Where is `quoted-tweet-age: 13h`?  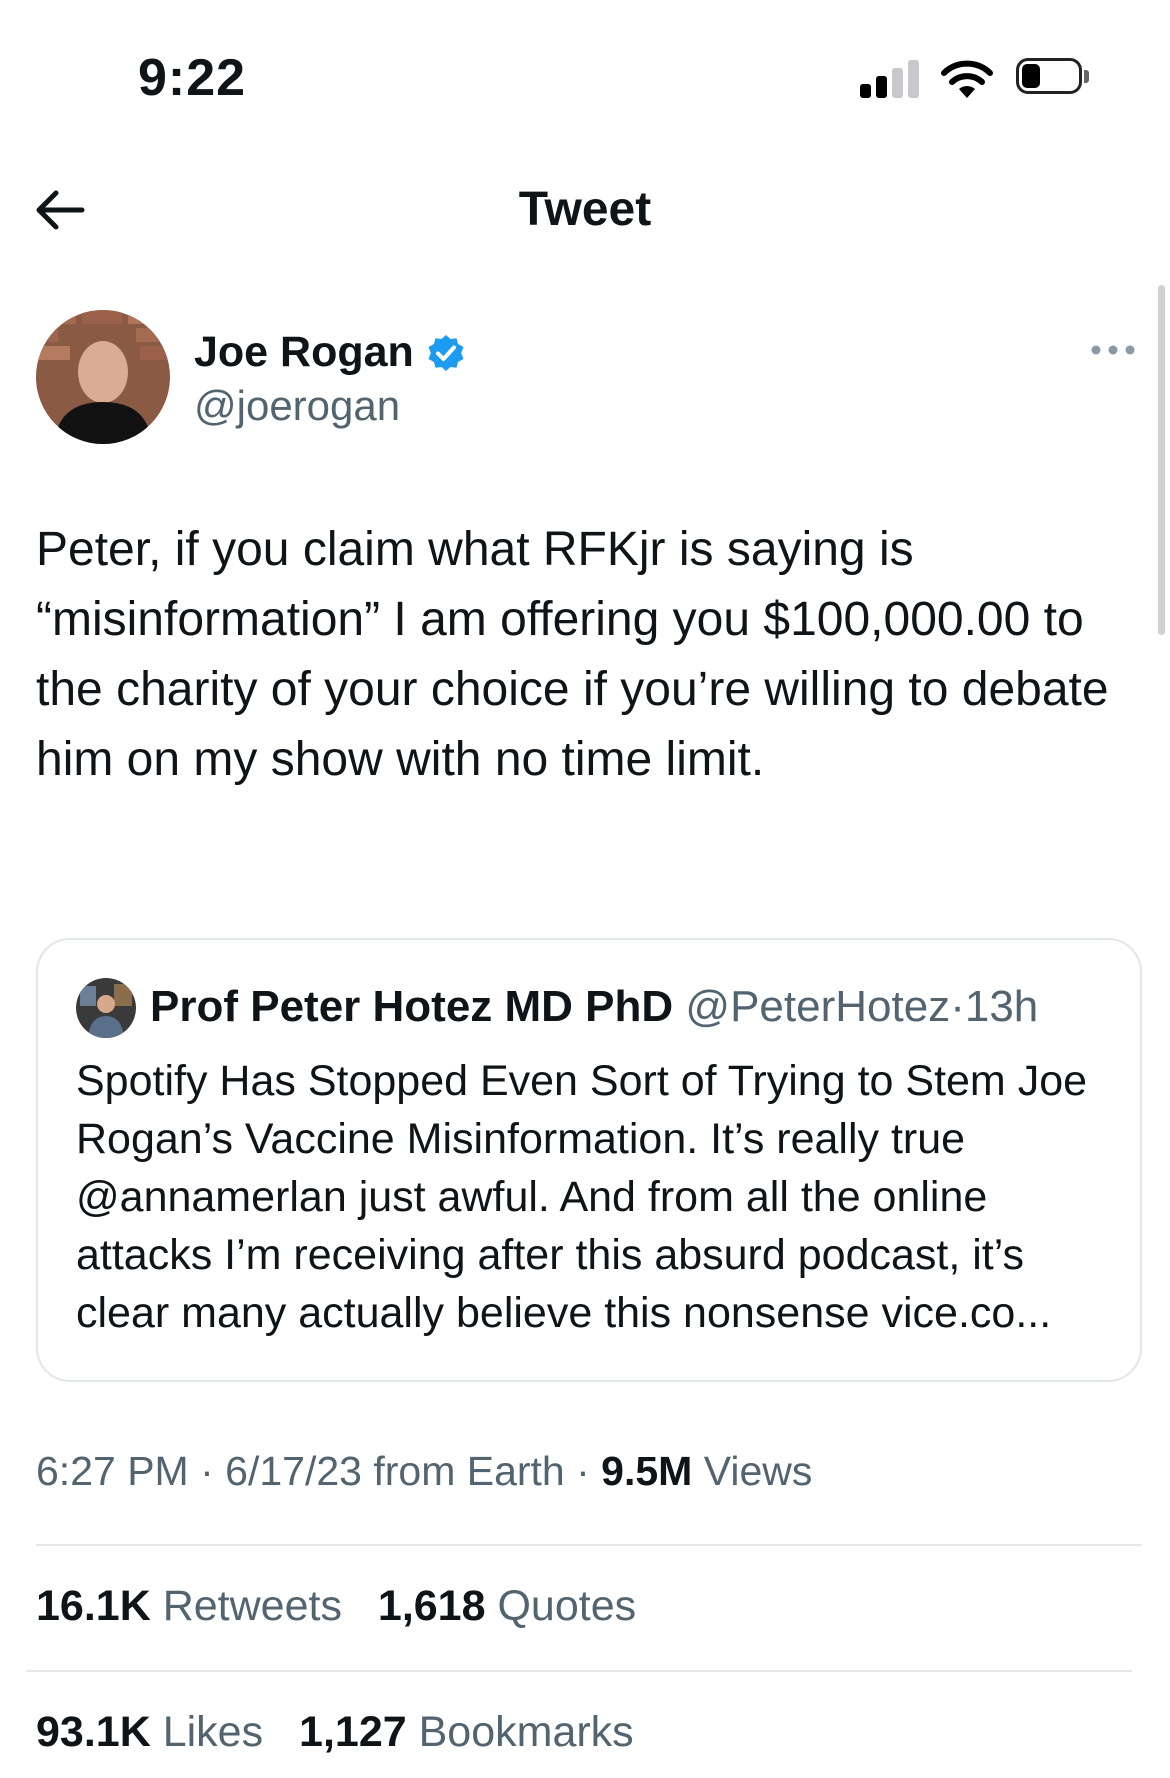 quoted-tweet-age: 13h is located at coordinates (1001, 1006).